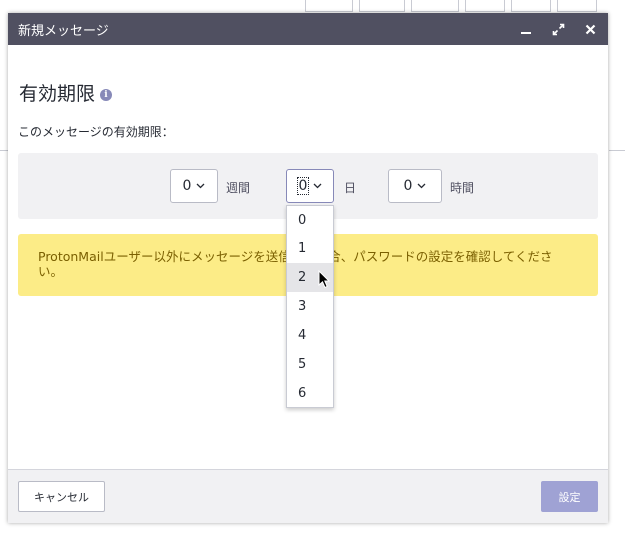  I want to click on close-icon, so click(590, 29).